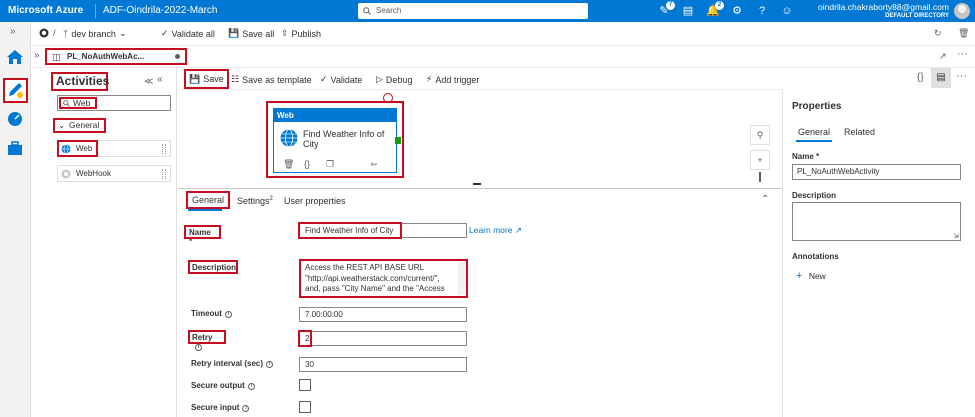 This screenshot has height=417, width=975. What do you see at coordinates (518, 230) in the screenshot?
I see `external-link-icon: ↗` at bounding box center [518, 230].